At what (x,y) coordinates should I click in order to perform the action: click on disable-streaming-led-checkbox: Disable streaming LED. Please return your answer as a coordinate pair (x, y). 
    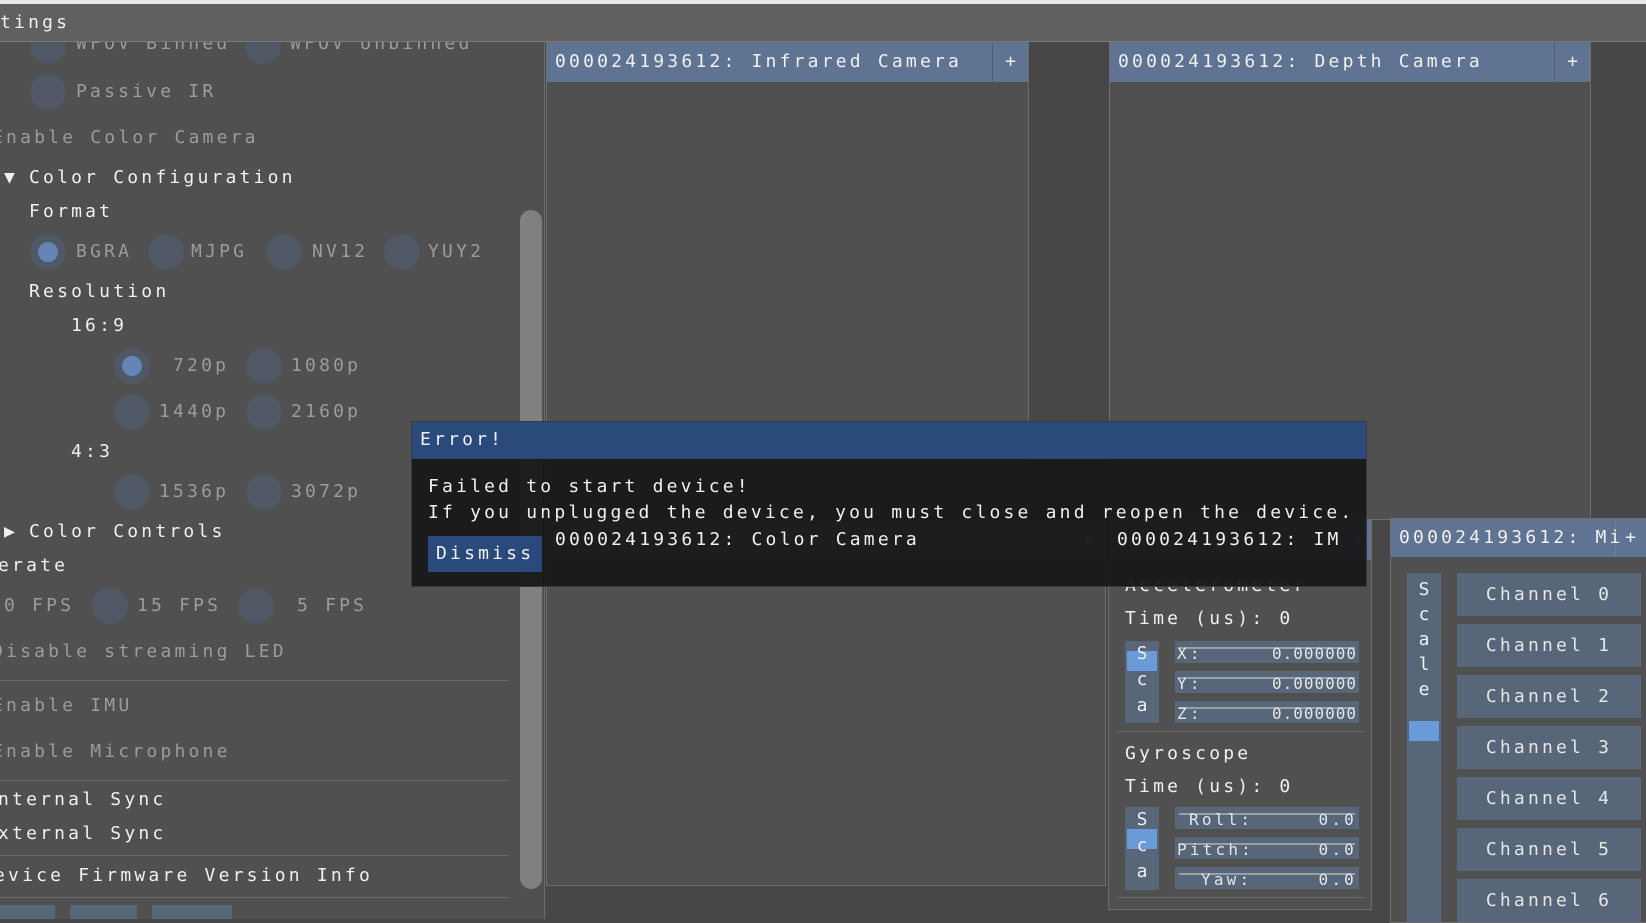
    Looking at the image, I should click on (143, 652).